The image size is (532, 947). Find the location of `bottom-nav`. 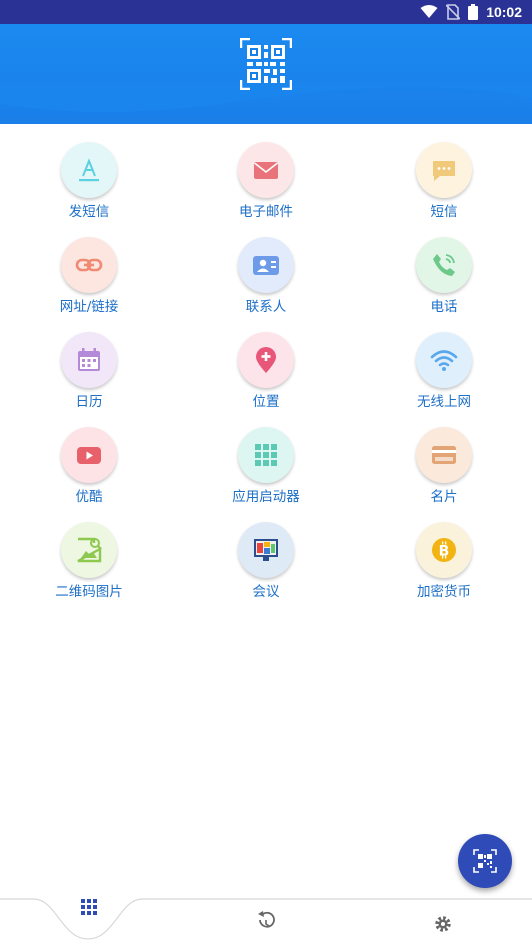

bottom-nav is located at coordinates (266, 919).